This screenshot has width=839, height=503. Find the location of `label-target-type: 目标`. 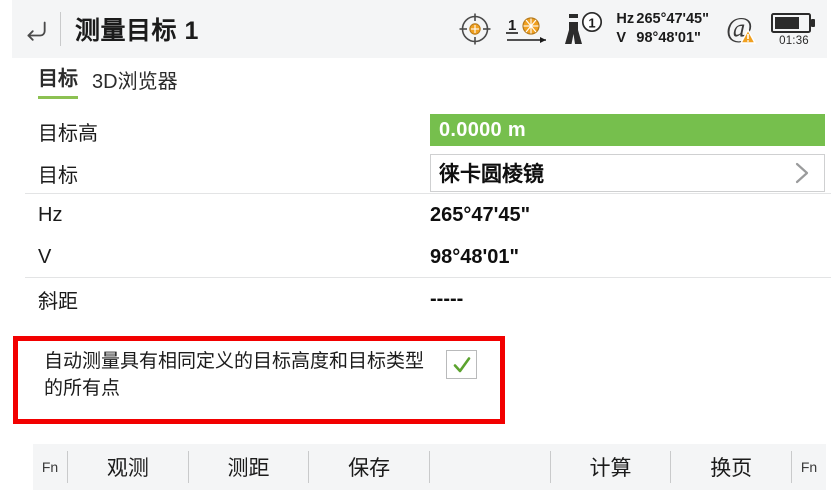

label-target-type: 目标 is located at coordinates (58, 175).